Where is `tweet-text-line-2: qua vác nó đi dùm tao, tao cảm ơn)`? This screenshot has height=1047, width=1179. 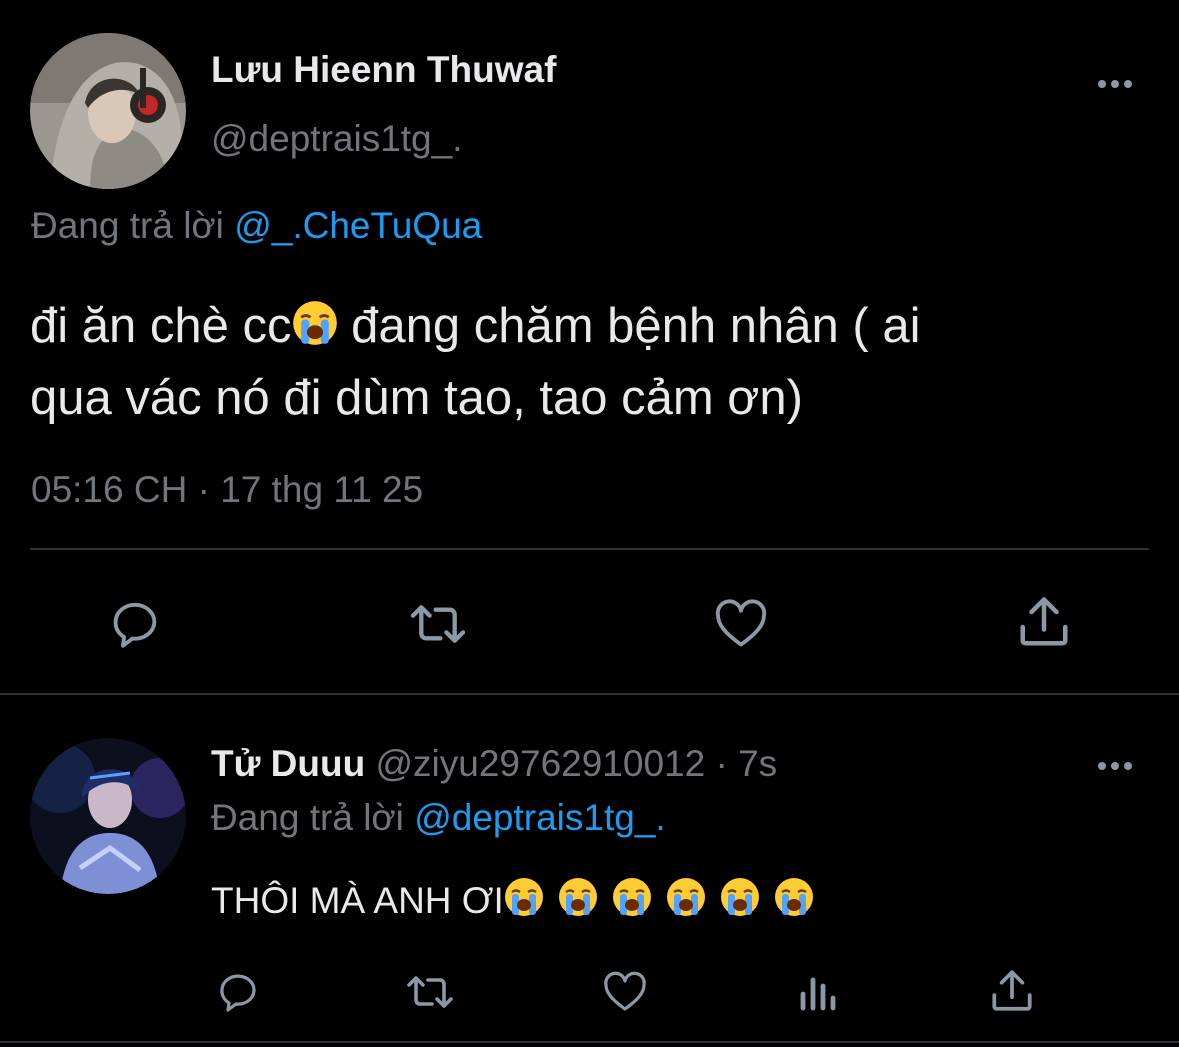
tweet-text-line-2: qua vác nó đi dùm tao, tao cảm ơn) is located at coordinates (416, 398).